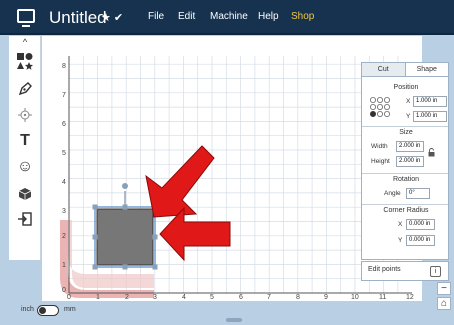 Image resolution: width=454 pixels, height=325 pixels. I want to click on angle-field: 0°, so click(418, 193).